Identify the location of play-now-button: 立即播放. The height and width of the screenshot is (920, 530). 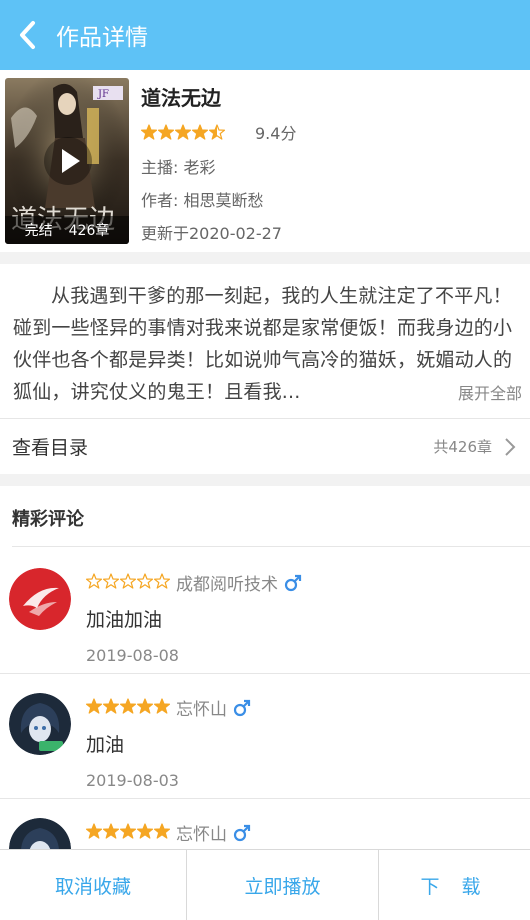
(283, 885).